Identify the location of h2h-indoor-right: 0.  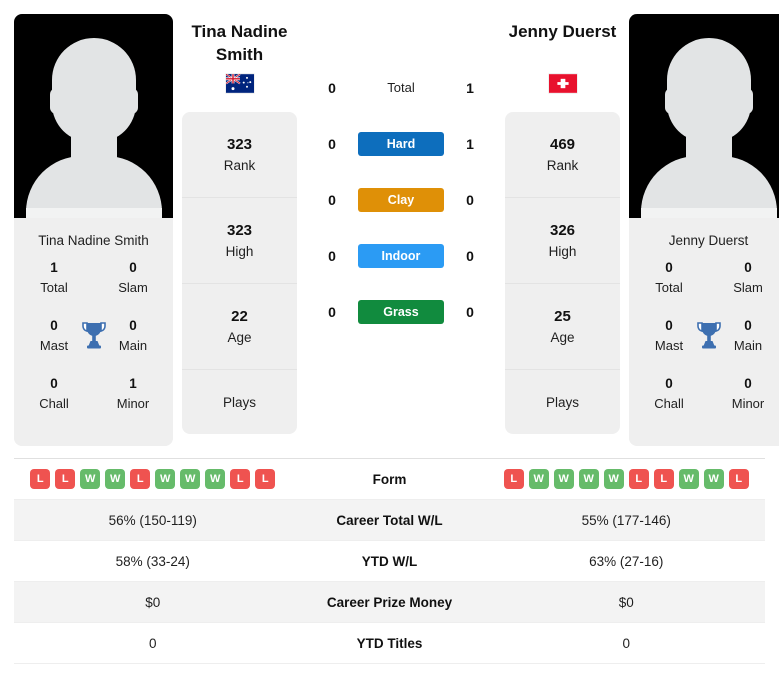
(470, 256).